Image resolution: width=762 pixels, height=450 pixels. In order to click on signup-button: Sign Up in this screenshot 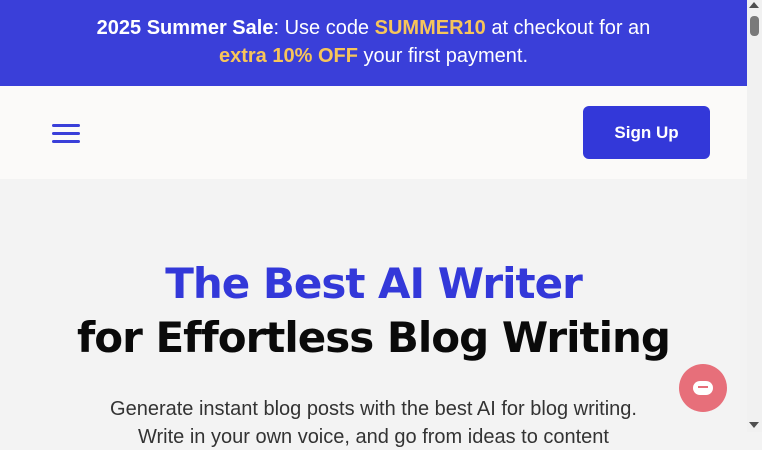, I will do `click(646, 132)`.